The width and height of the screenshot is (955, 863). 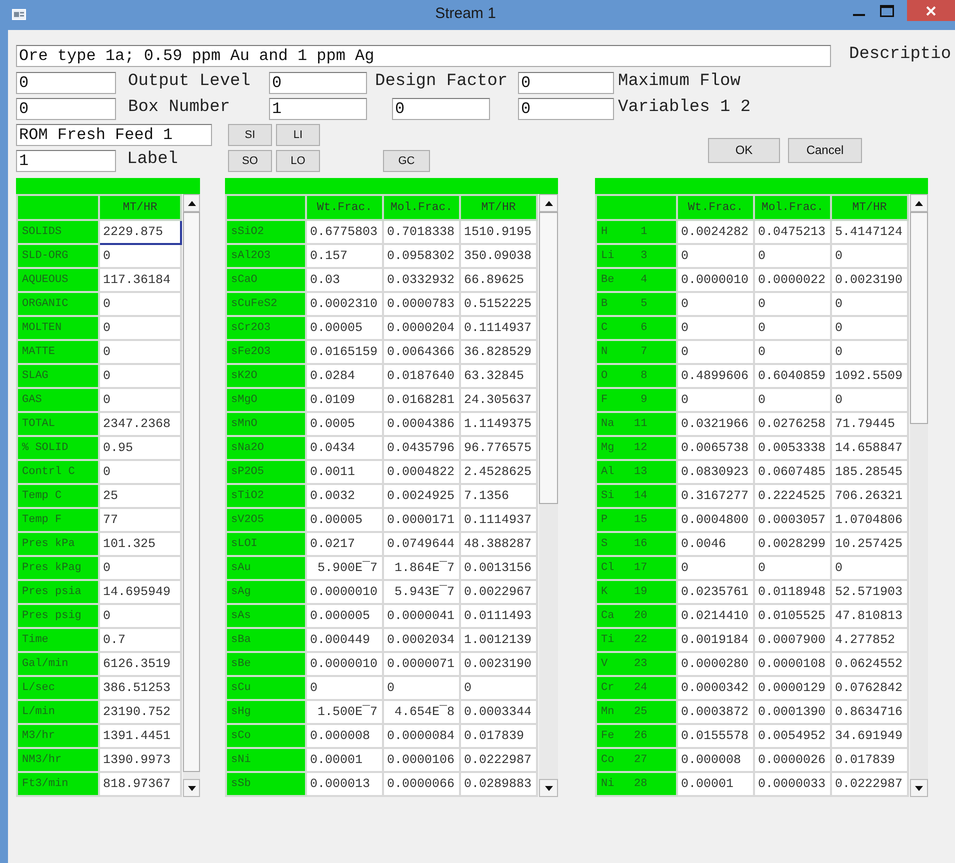 I want to click on table-cell: 14.695949, so click(x=140, y=592).